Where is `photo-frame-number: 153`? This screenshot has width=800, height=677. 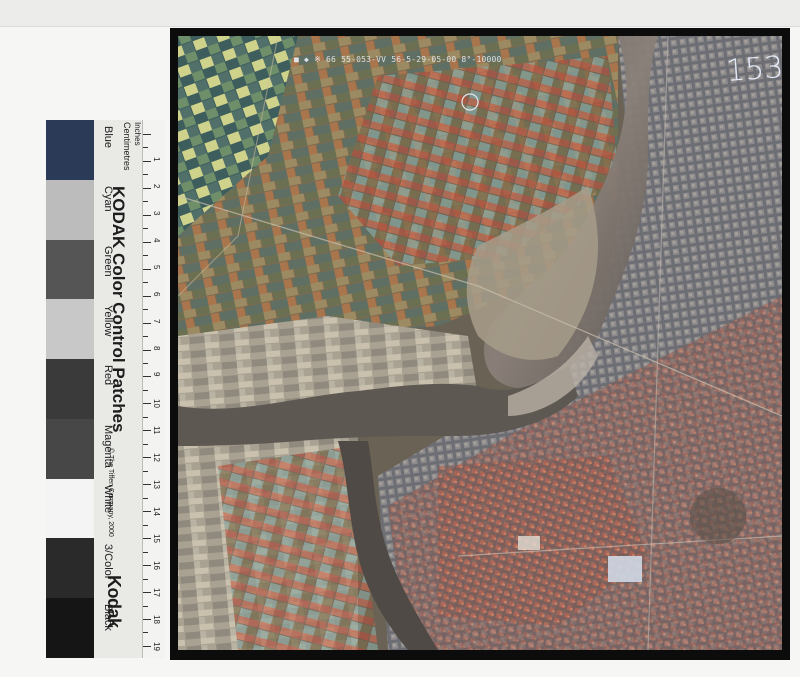 photo-frame-number: 153 is located at coordinates (753, 69).